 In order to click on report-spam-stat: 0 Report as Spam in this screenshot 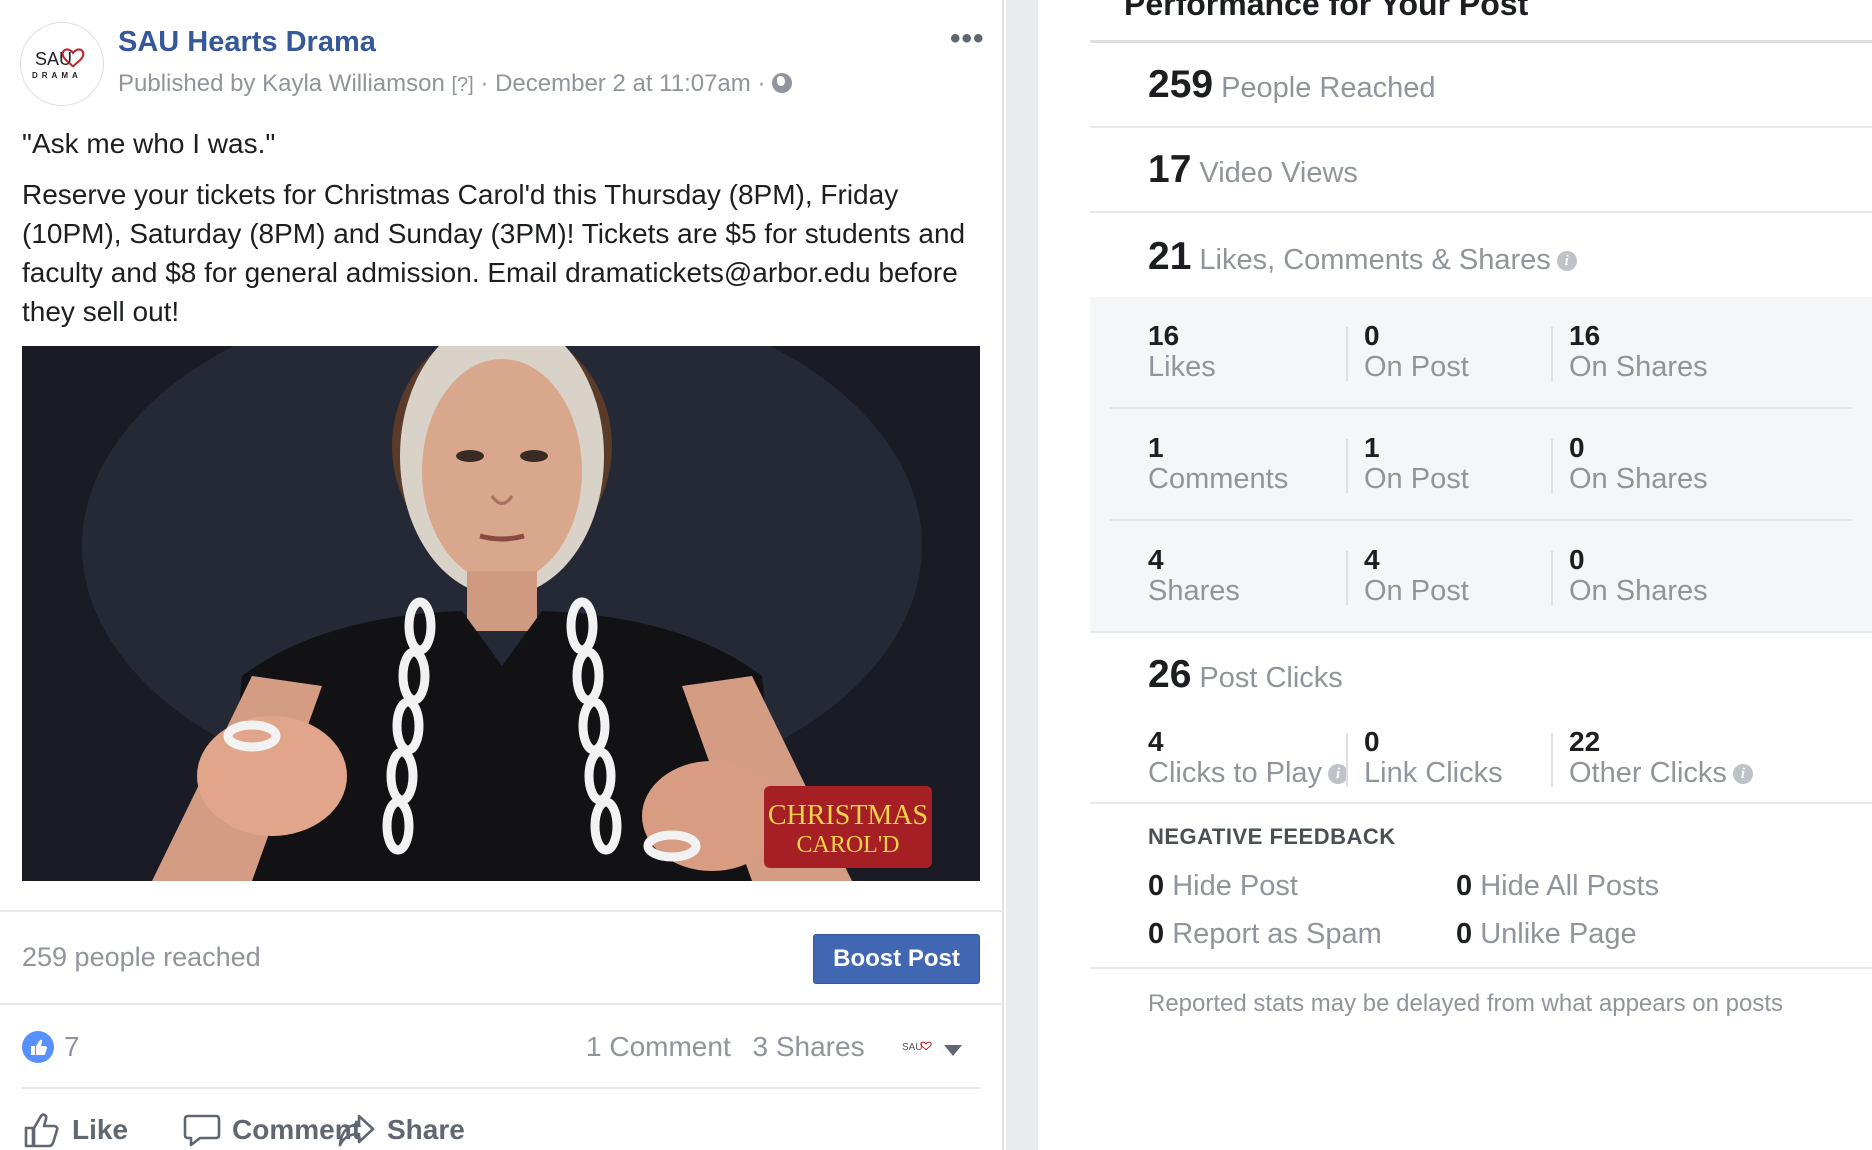, I will do `click(1265, 934)`.